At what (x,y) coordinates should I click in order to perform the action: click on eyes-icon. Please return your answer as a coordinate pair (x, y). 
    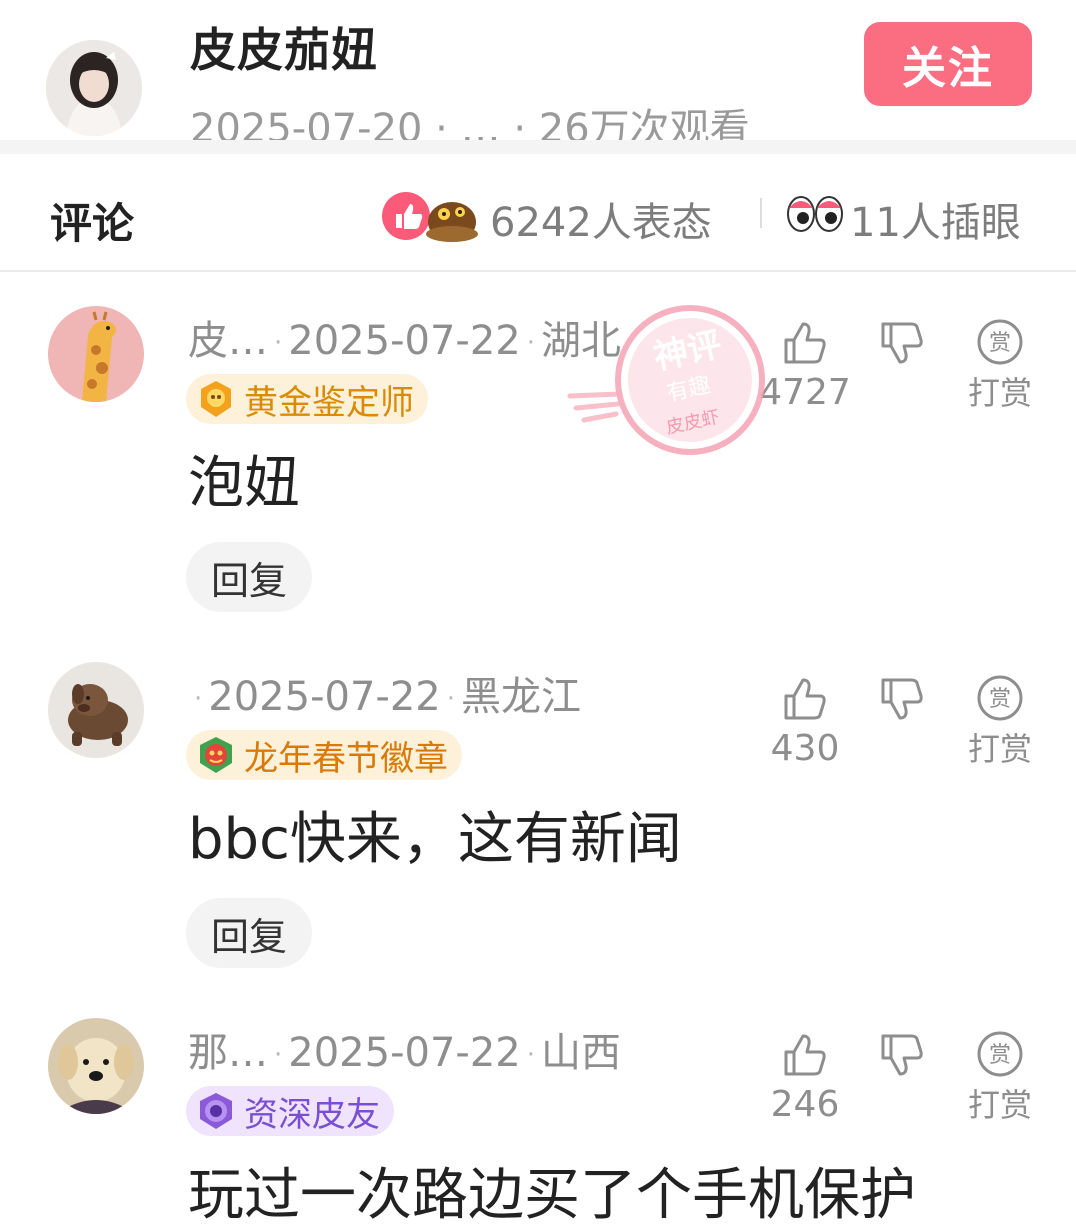
    Looking at the image, I should click on (815, 214).